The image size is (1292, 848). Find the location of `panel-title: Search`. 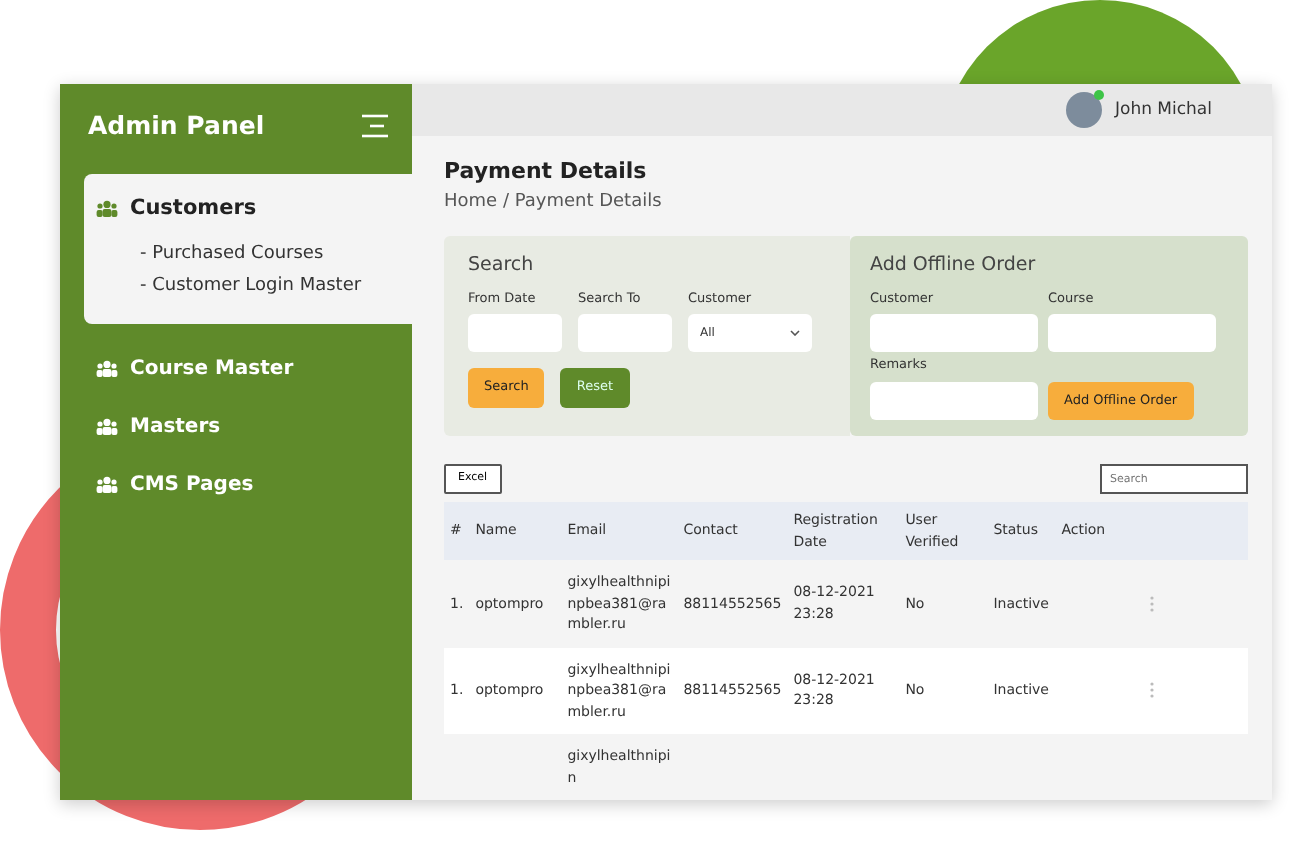

panel-title: Search is located at coordinates (502, 266).